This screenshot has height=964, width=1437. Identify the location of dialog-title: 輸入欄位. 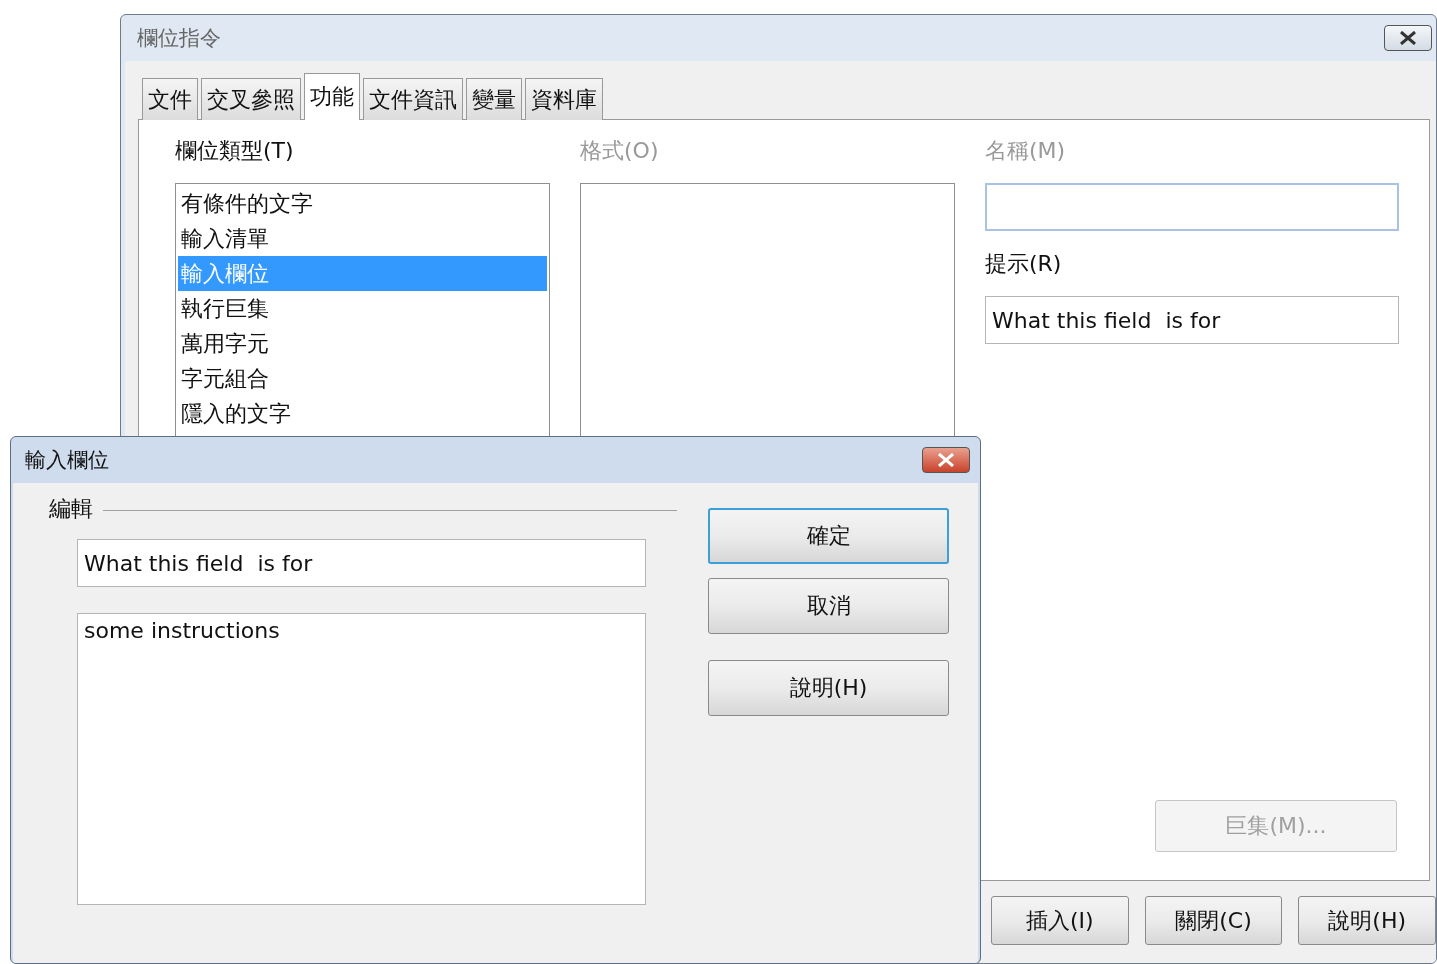
(67, 460).